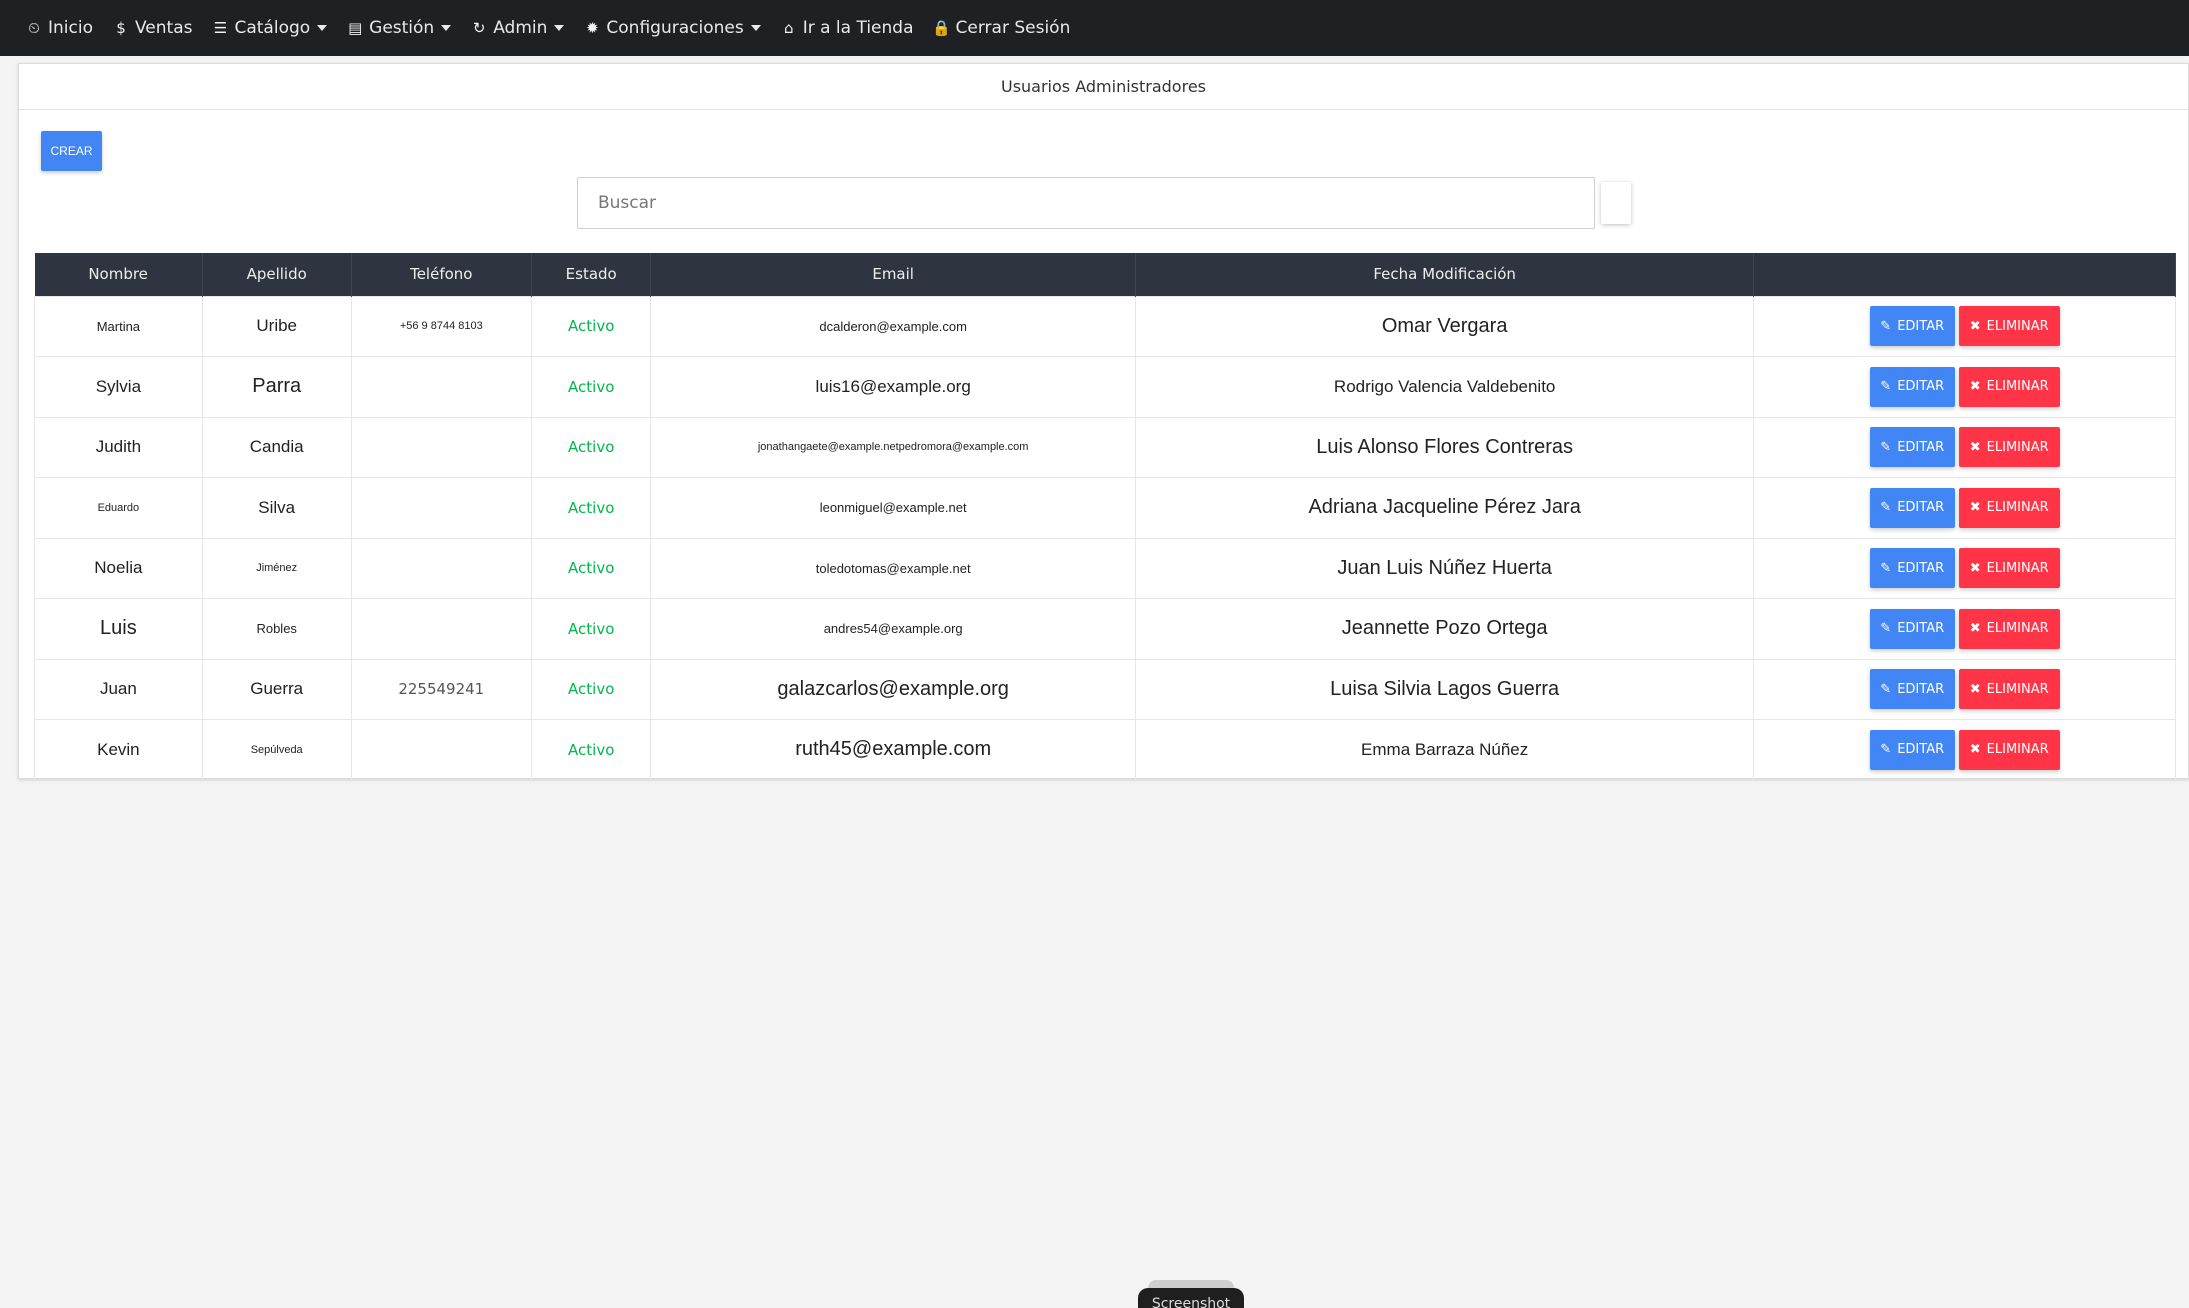 This screenshot has height=1308, width=2189. I want to click on home-icon: ⌂, so click(788, 28).